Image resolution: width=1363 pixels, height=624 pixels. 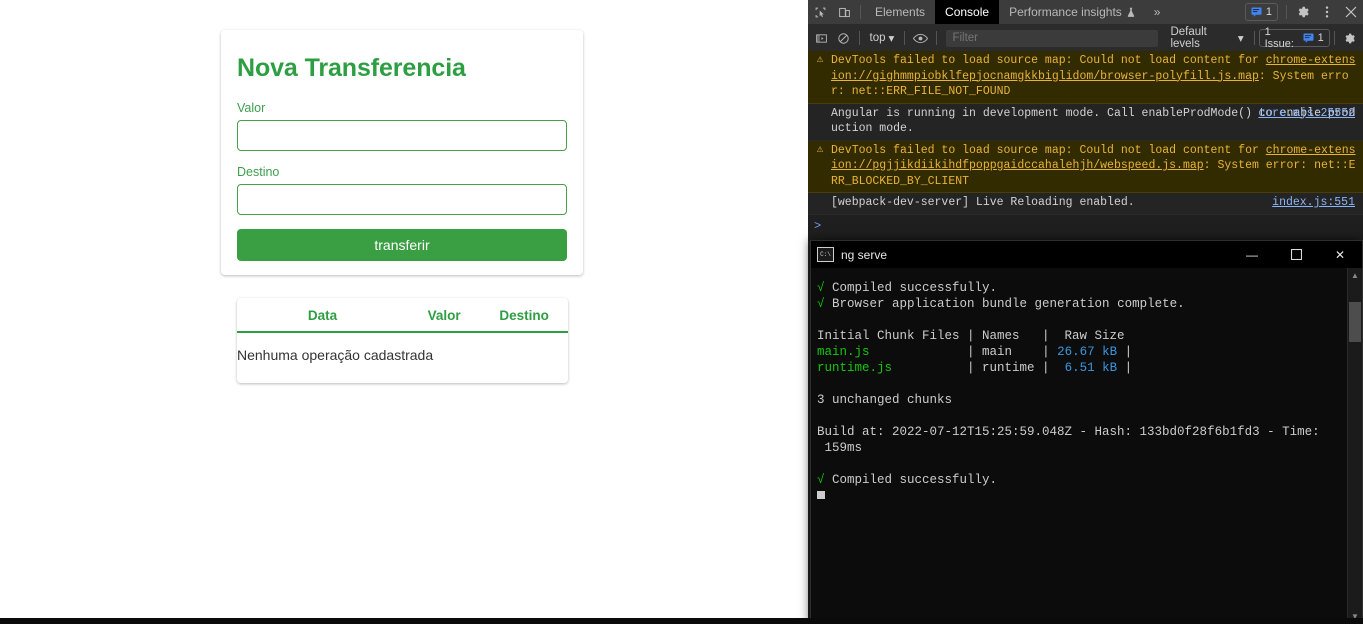 What do you see at coordinates (821, 304) in the screenshot?
I see `check-icon-2: √` at bounding box center [821, 304].